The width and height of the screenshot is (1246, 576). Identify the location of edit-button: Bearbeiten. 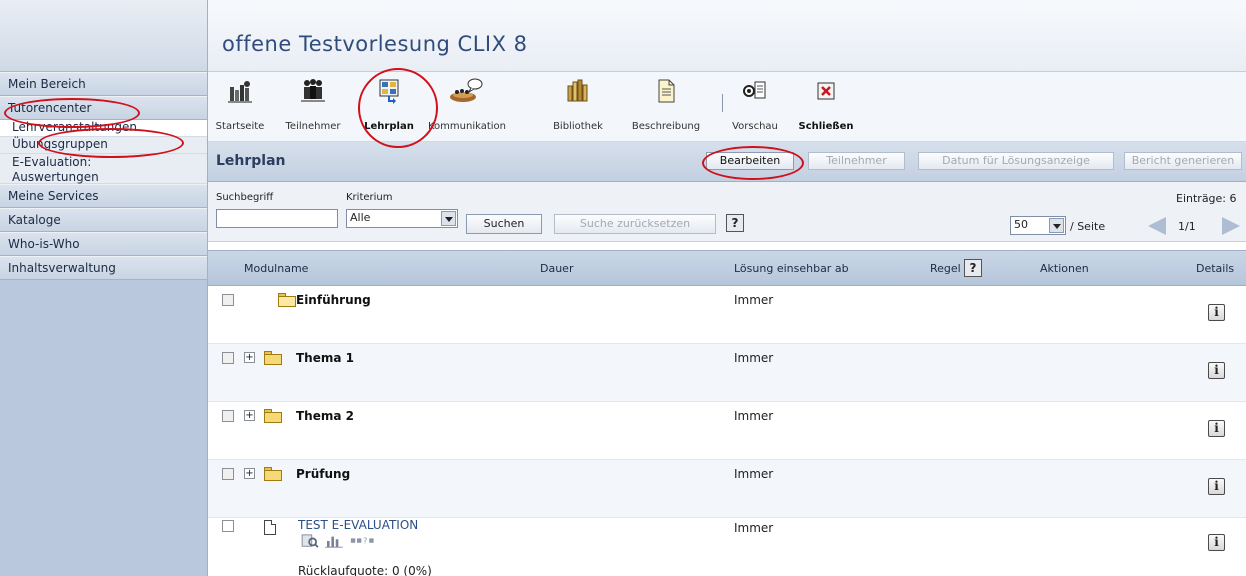
(750, 161).